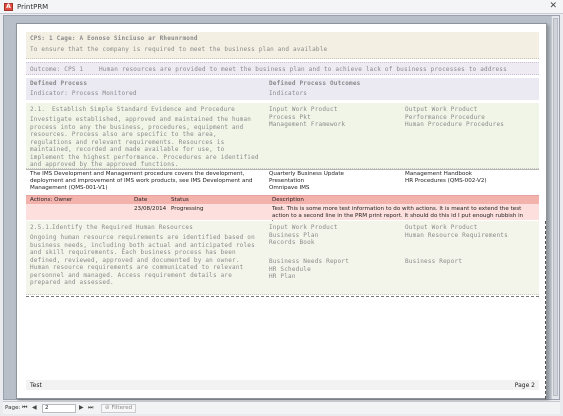 This screenshot has height=416, width=563. I want to click on footer-left: Test, so click(36, 385).